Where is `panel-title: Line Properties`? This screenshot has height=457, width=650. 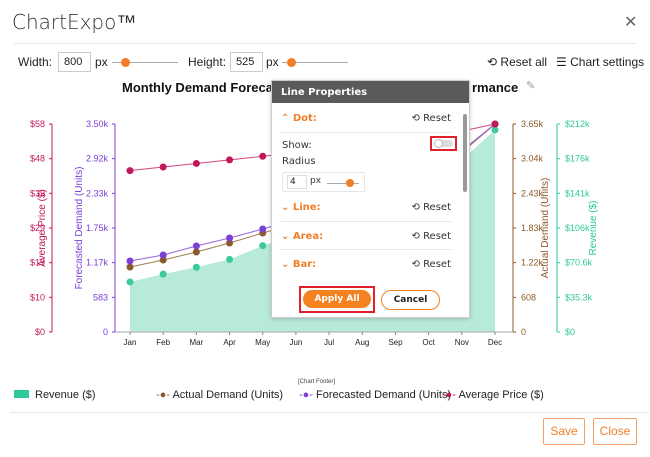 panel-title: Line Properties is located at coordinates (370, 92).